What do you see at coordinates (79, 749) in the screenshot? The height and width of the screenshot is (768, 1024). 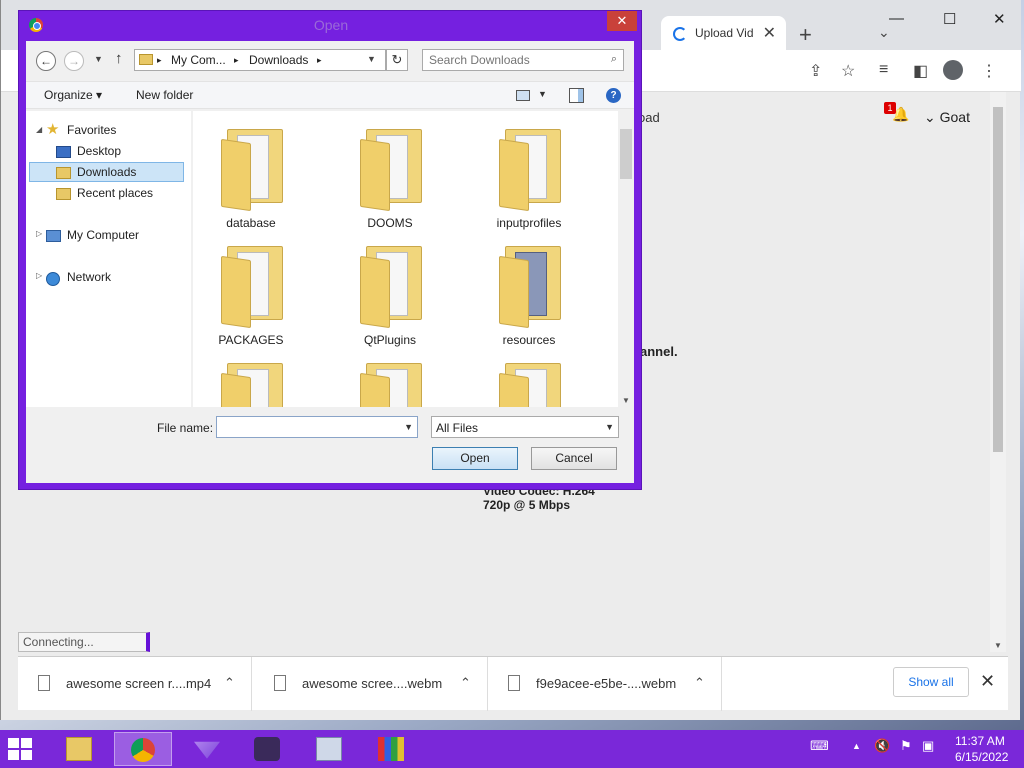 I see `taskbar-file-explorer` at bounding box center [79, 749].